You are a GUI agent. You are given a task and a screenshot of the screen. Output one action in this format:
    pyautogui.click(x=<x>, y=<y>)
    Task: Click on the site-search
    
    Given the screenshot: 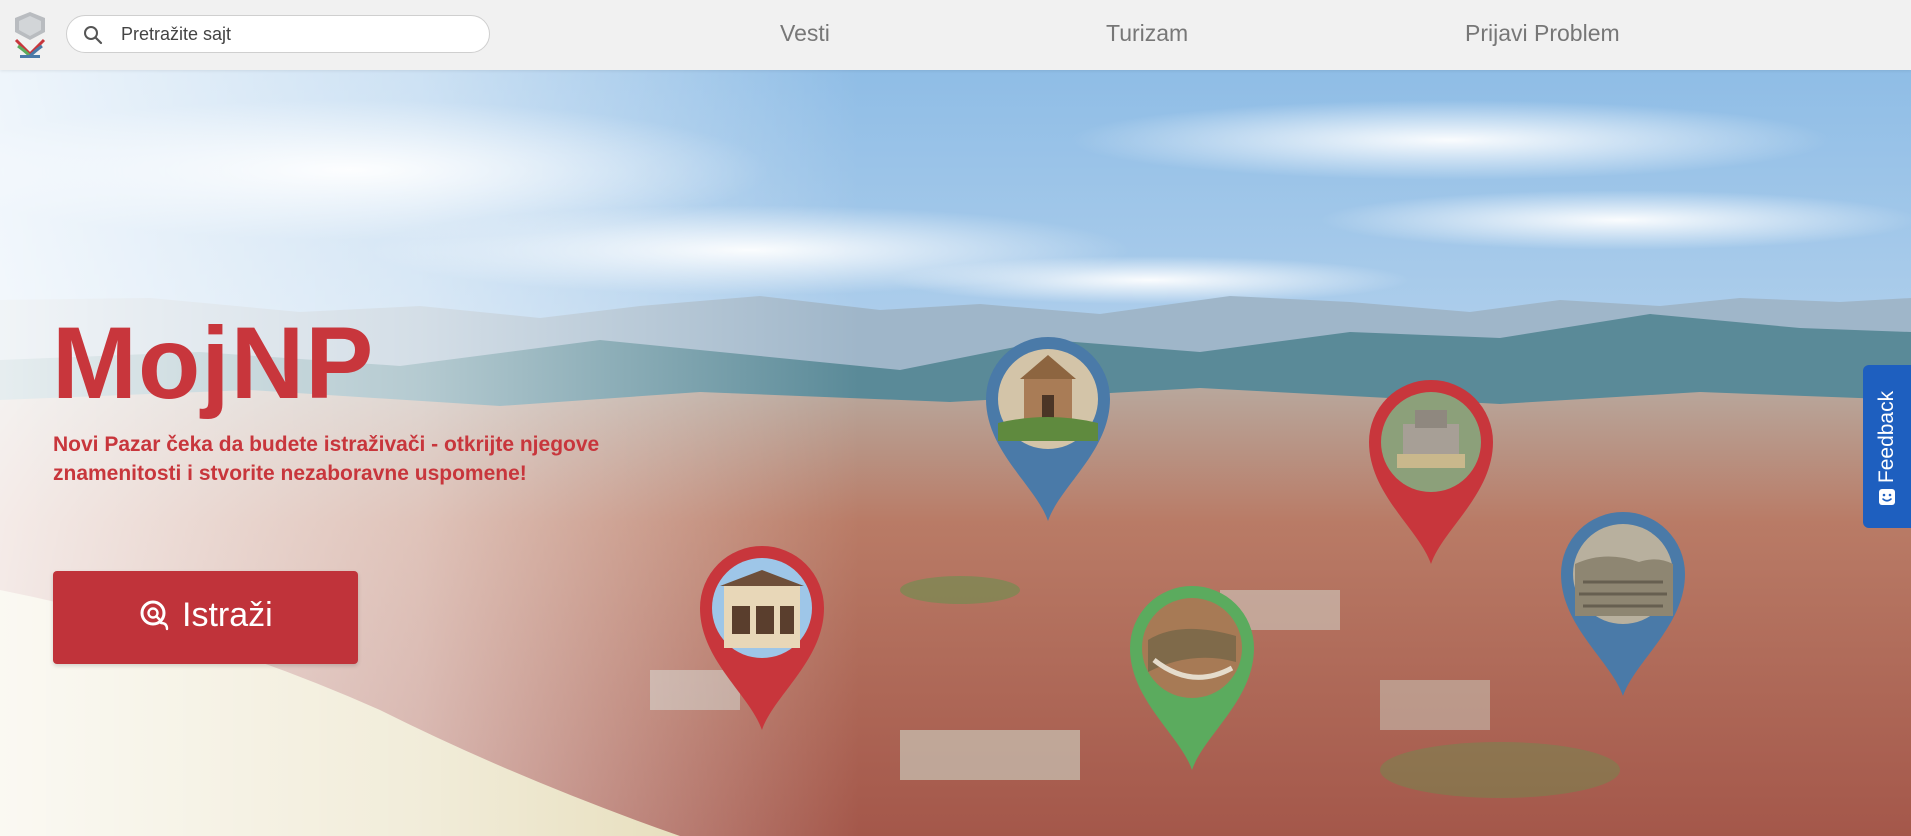 What is the action you would take?
    pyautogui.click(x=278, y=34)
    